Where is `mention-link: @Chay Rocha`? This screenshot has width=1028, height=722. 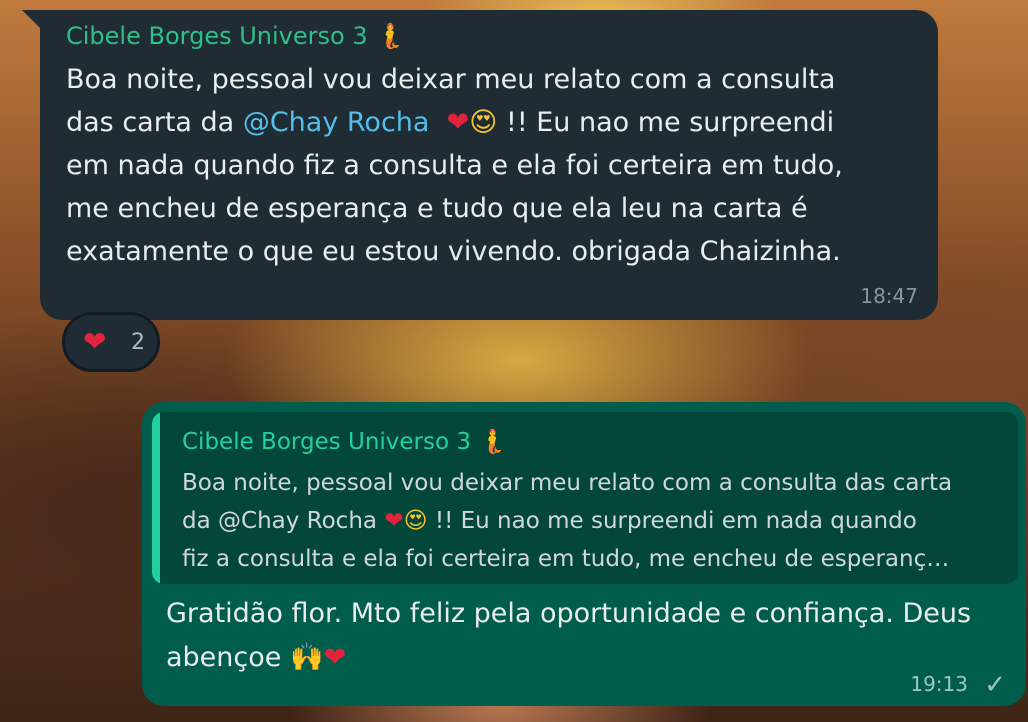 mention-link: @Chay Rocha is located at coordinates (336, 122).